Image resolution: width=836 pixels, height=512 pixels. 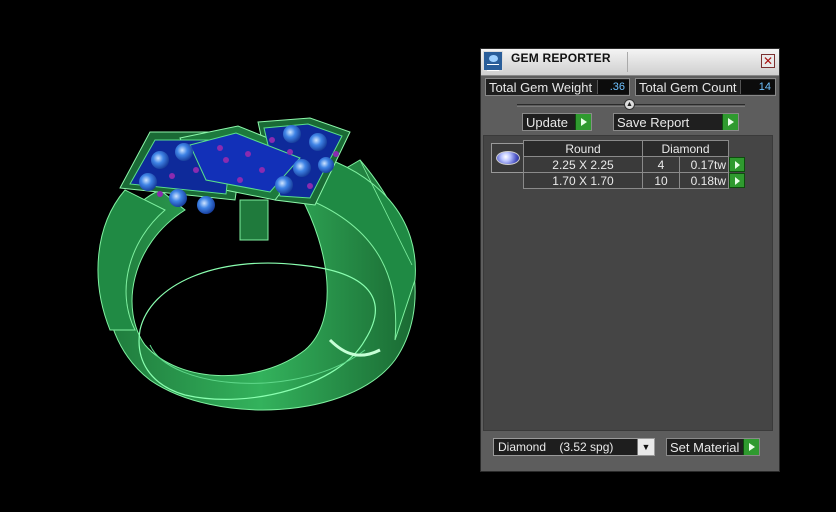 I want to click on table-row: 1.70 X 1.70 10 0.18tw, so click(x=634, y=180).